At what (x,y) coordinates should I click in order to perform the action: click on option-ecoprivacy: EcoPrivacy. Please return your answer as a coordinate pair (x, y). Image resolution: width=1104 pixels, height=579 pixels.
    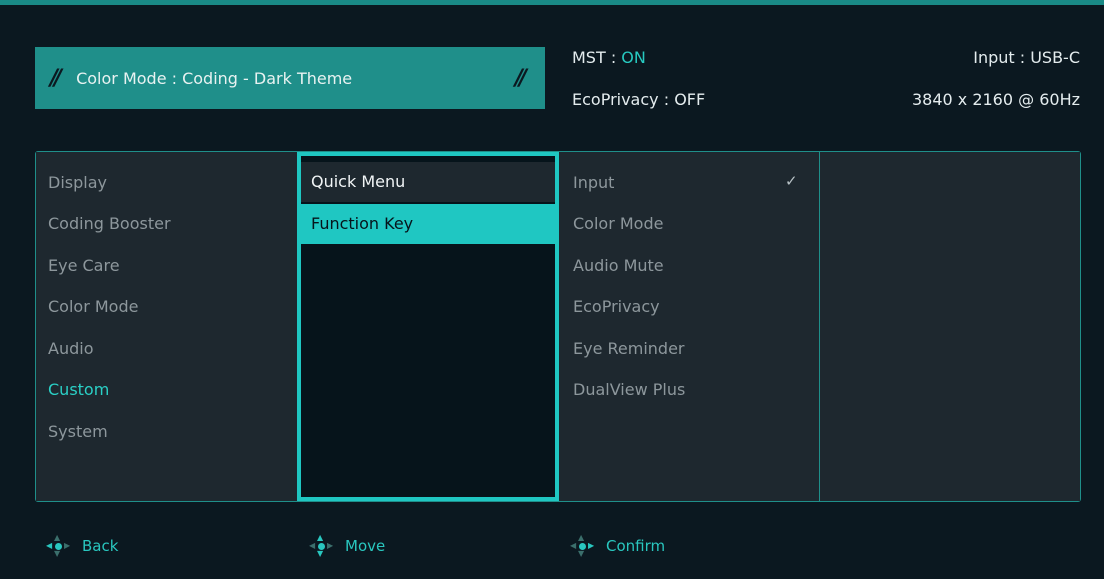
    Looking at the image, I should click on (616, 306).